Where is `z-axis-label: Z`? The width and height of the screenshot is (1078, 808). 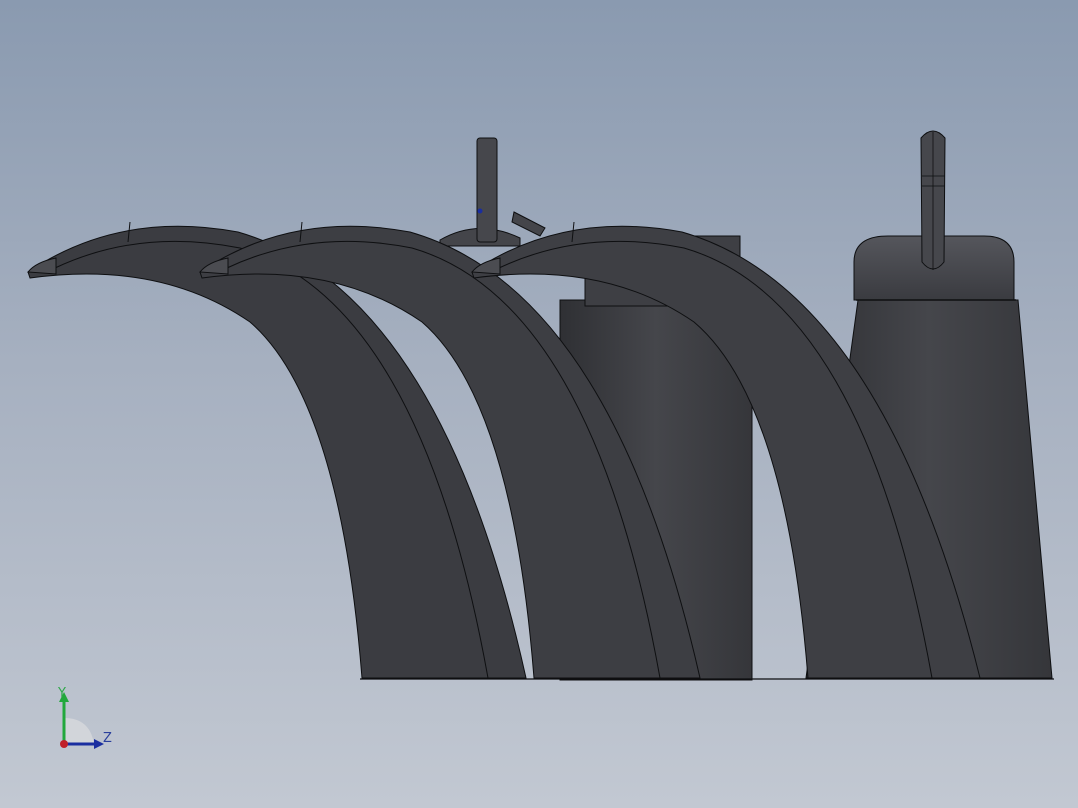
z-axis-label: Z is located at coordinates (107, 738).